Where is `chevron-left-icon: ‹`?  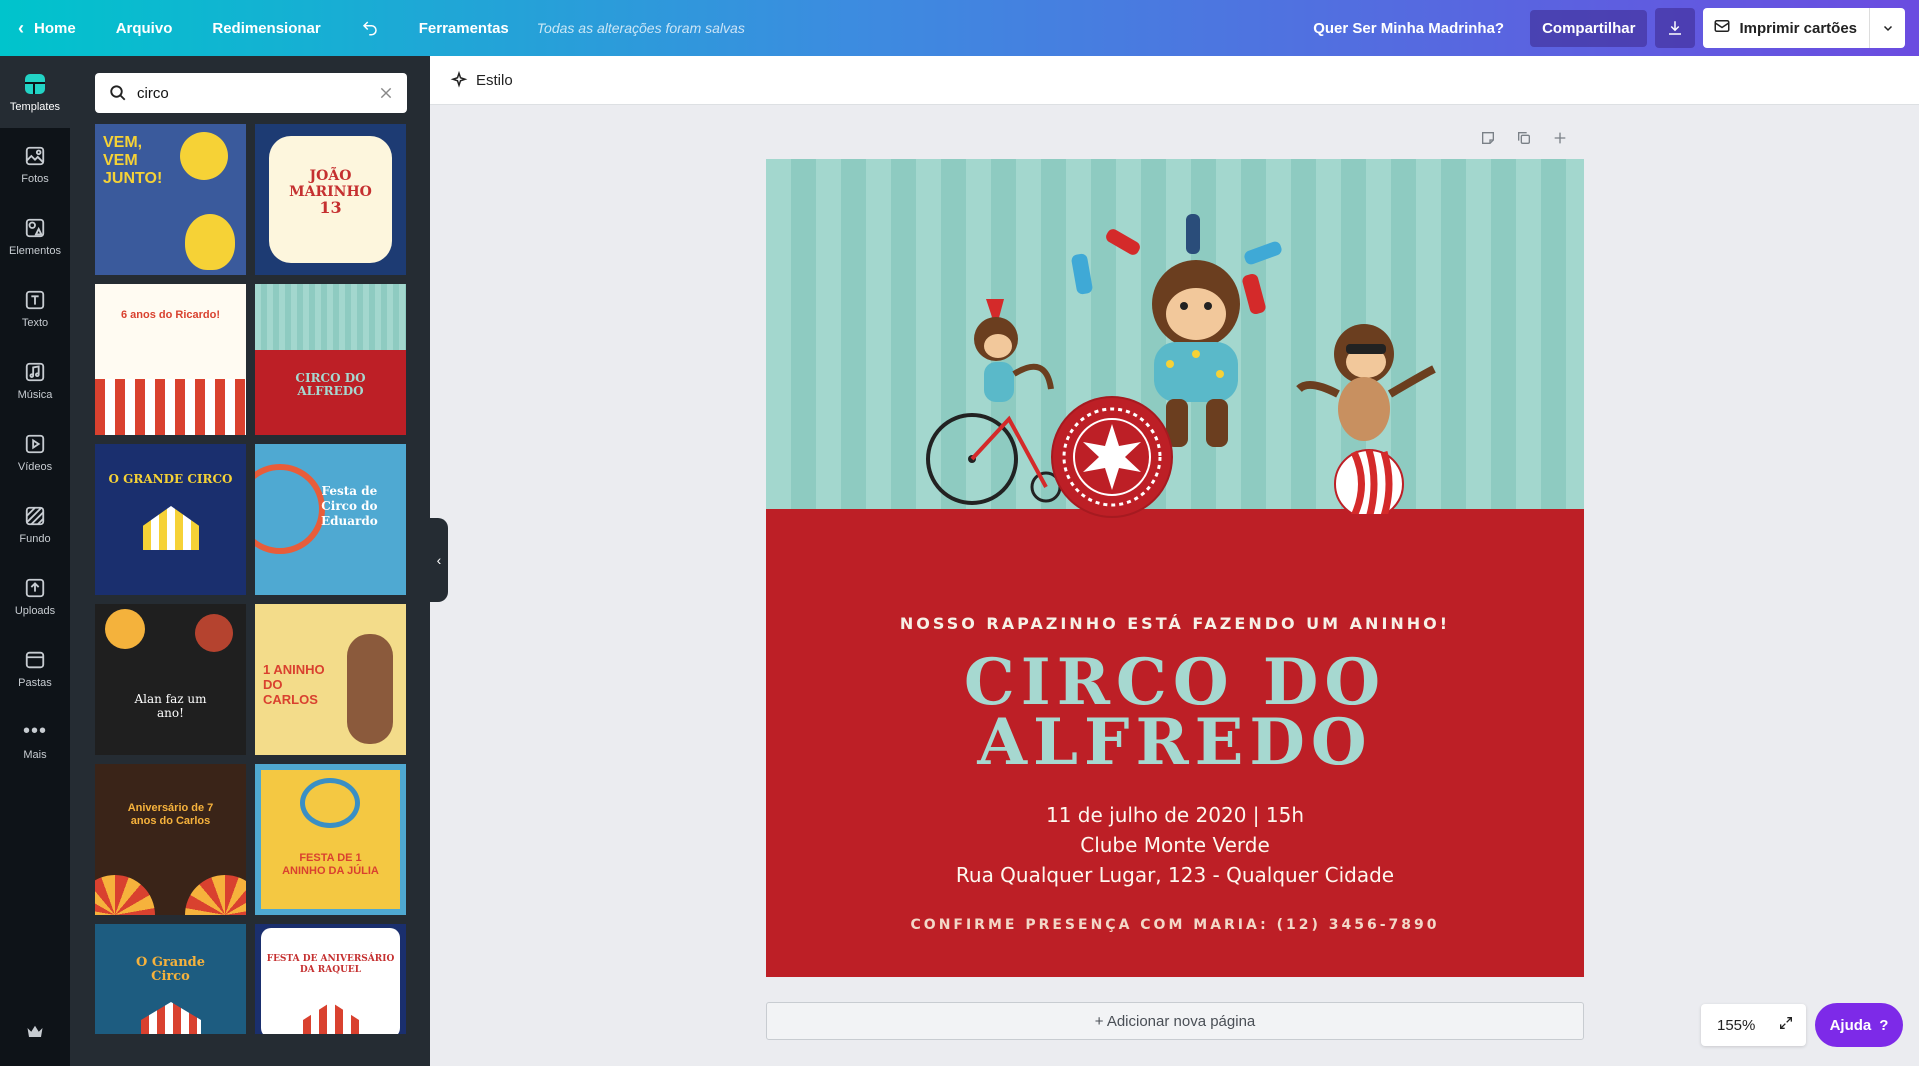
chevron-left-icon: ‹ is located at coordinates (439, 560).